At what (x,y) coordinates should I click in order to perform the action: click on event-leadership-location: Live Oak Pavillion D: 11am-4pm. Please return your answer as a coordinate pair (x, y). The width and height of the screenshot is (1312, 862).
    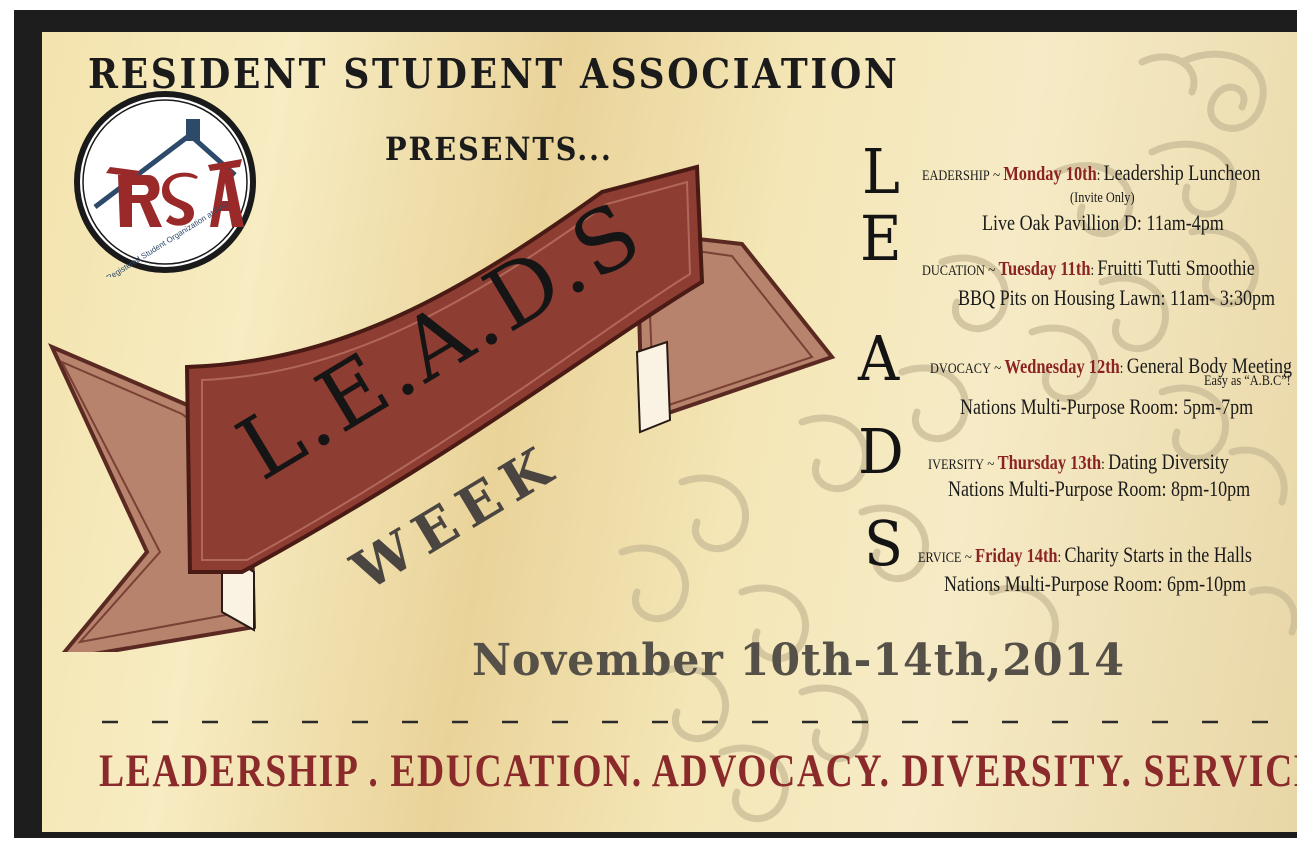
    Looking at the image, I should click on (1103, 222).